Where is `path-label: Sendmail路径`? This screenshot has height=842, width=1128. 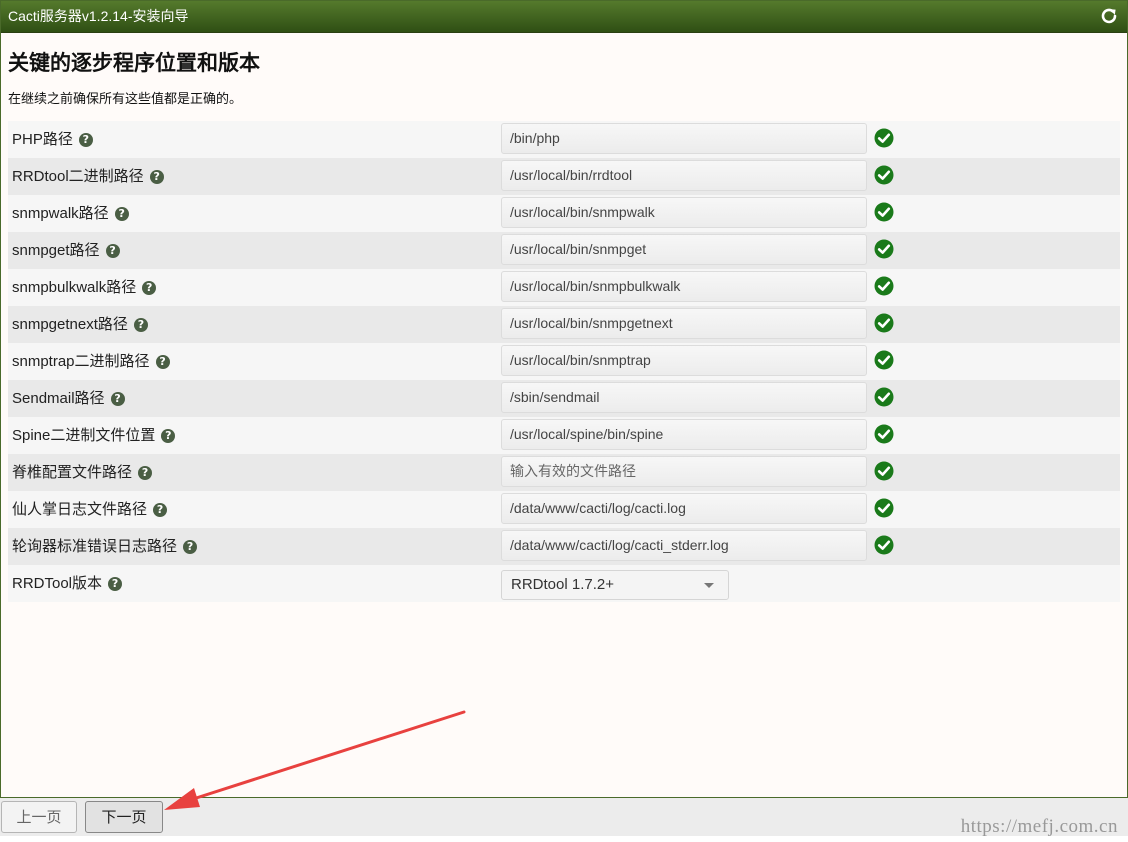 path-label: Sendmail路径 is located at coordinates (58, 398).